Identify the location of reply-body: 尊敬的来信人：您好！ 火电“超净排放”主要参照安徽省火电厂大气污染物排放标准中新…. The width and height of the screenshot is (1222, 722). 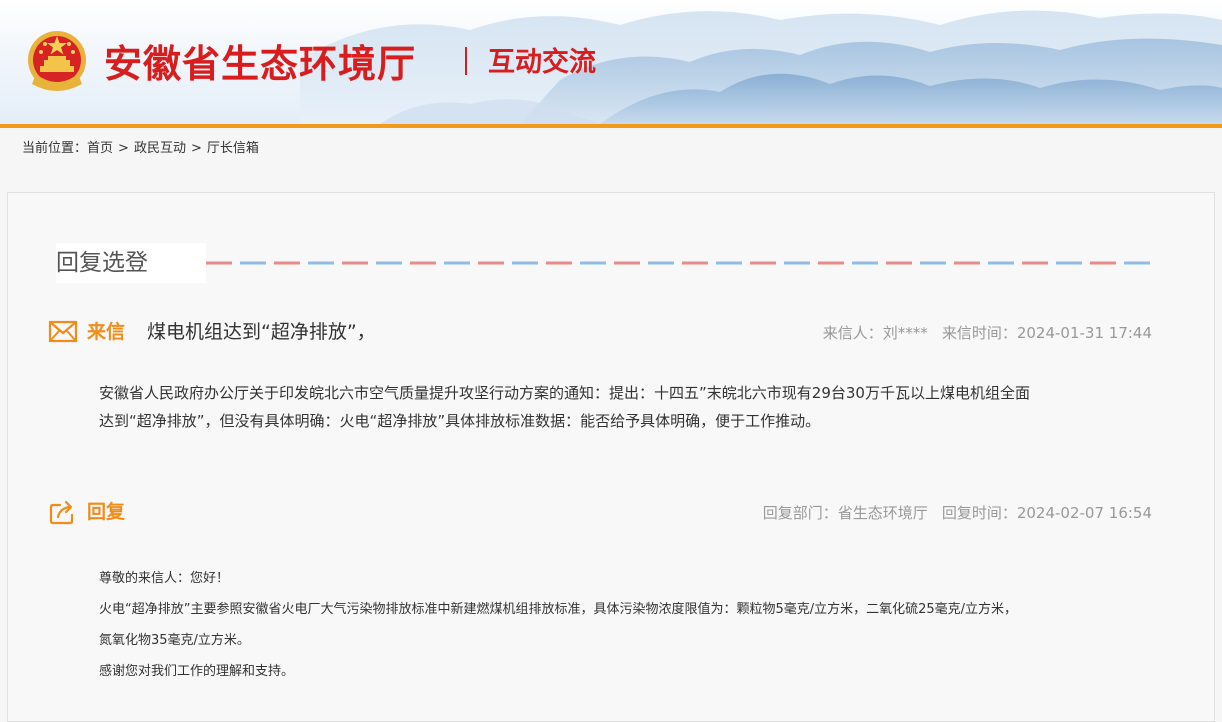
(614, 625).